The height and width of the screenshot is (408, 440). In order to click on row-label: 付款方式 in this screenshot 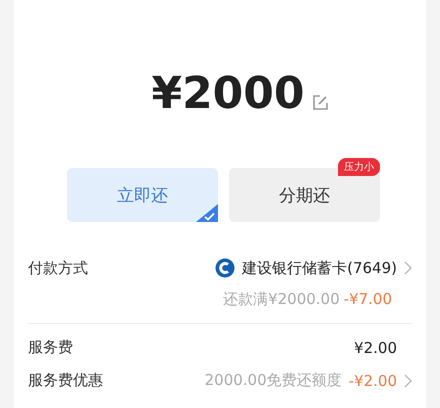, I will do `click(58, 268)`.